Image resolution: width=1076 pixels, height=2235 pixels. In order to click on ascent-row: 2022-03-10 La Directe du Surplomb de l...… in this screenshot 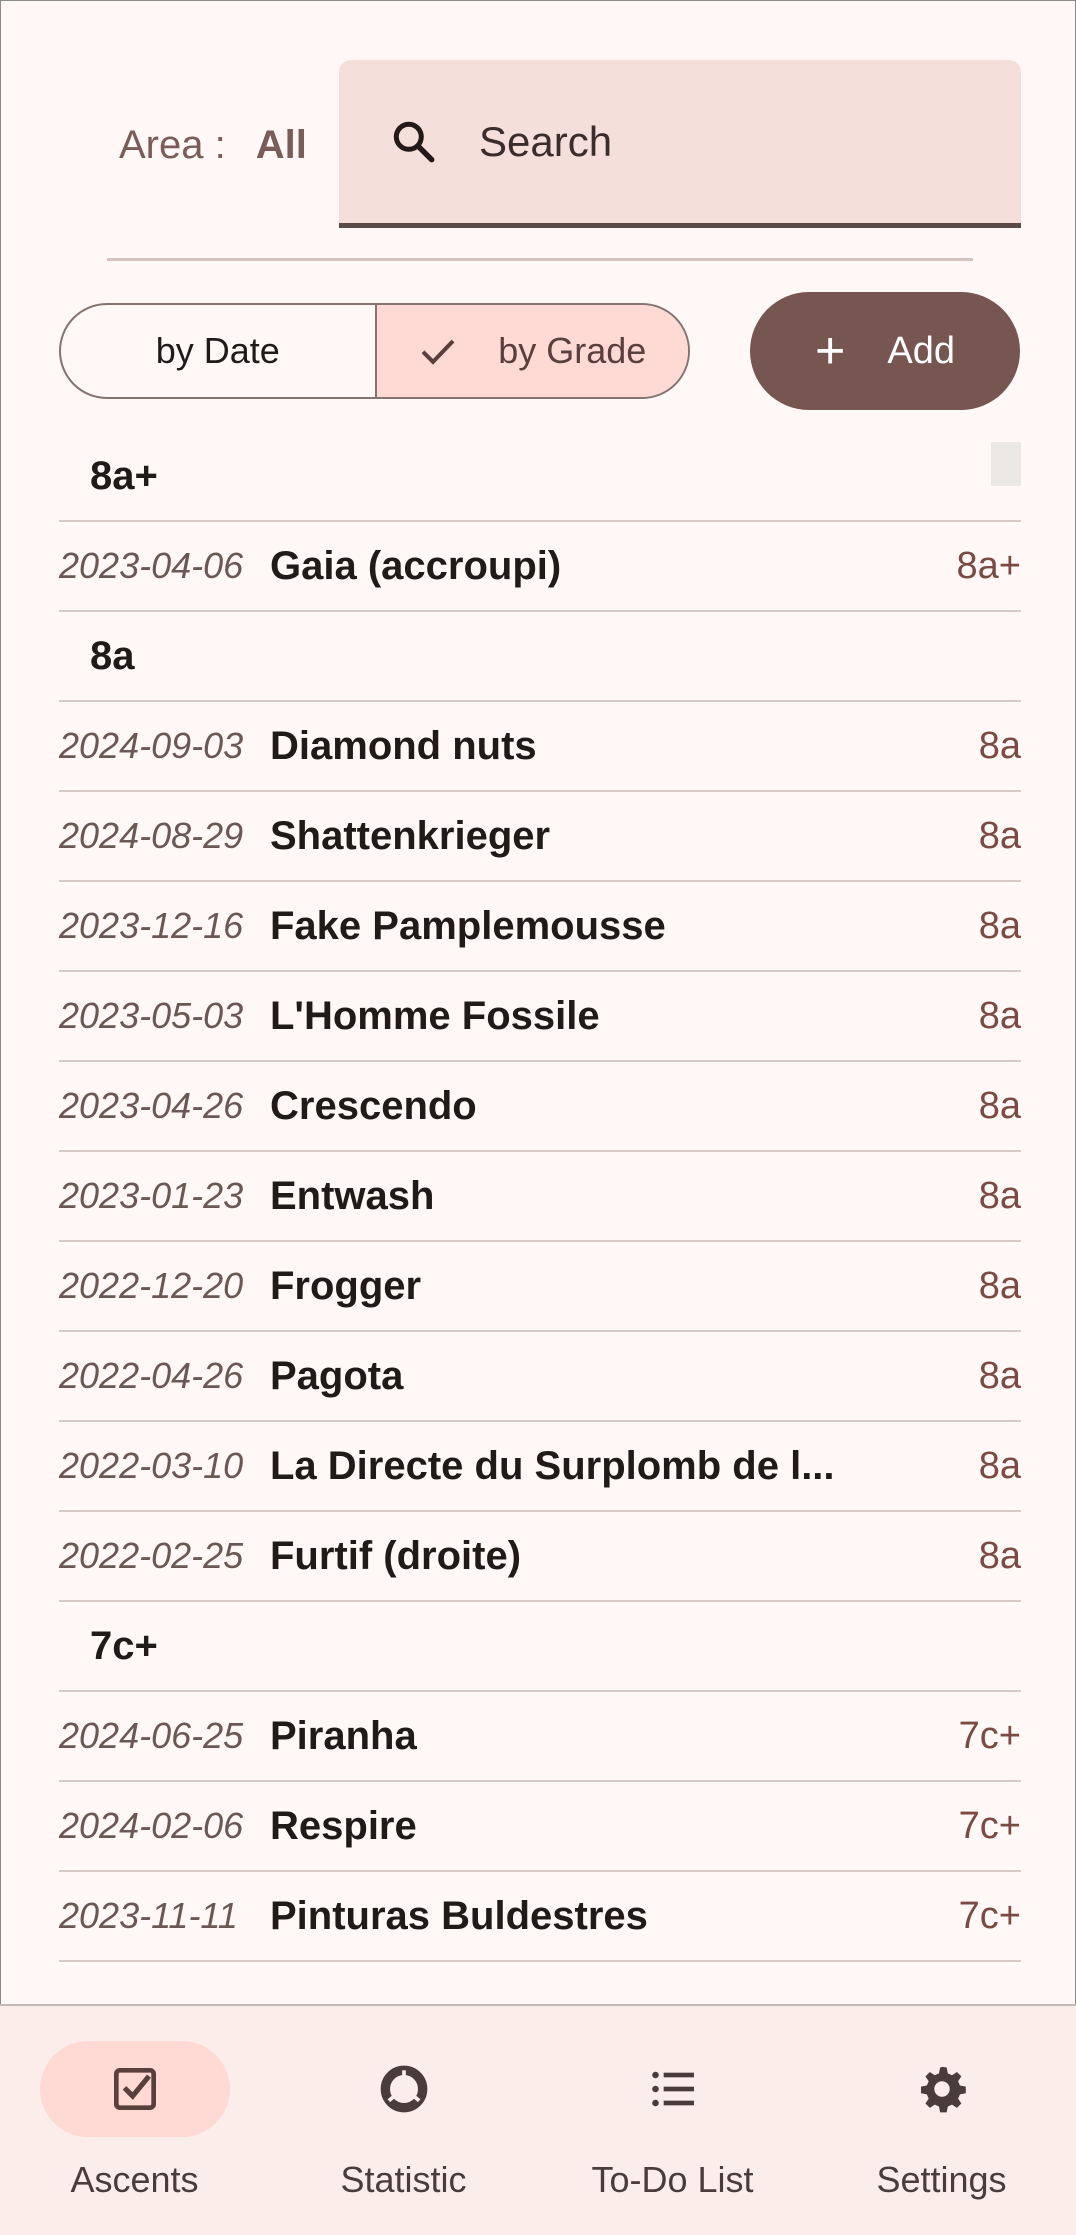, I will do `click(540, 1467)`.